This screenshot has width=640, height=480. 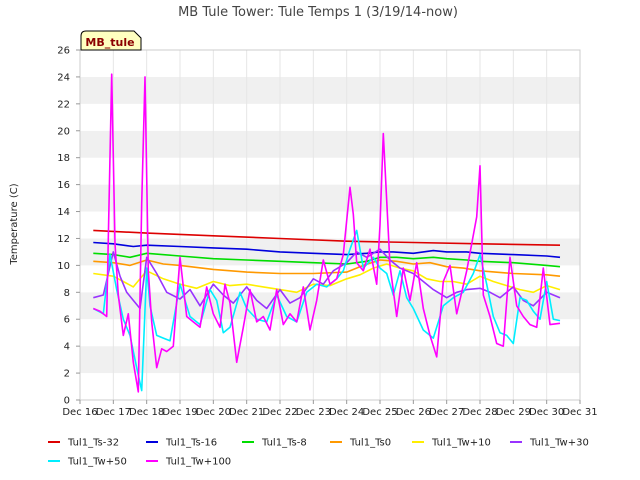 I want to click on y-tick-label: 20, so click(x=63, y=131).